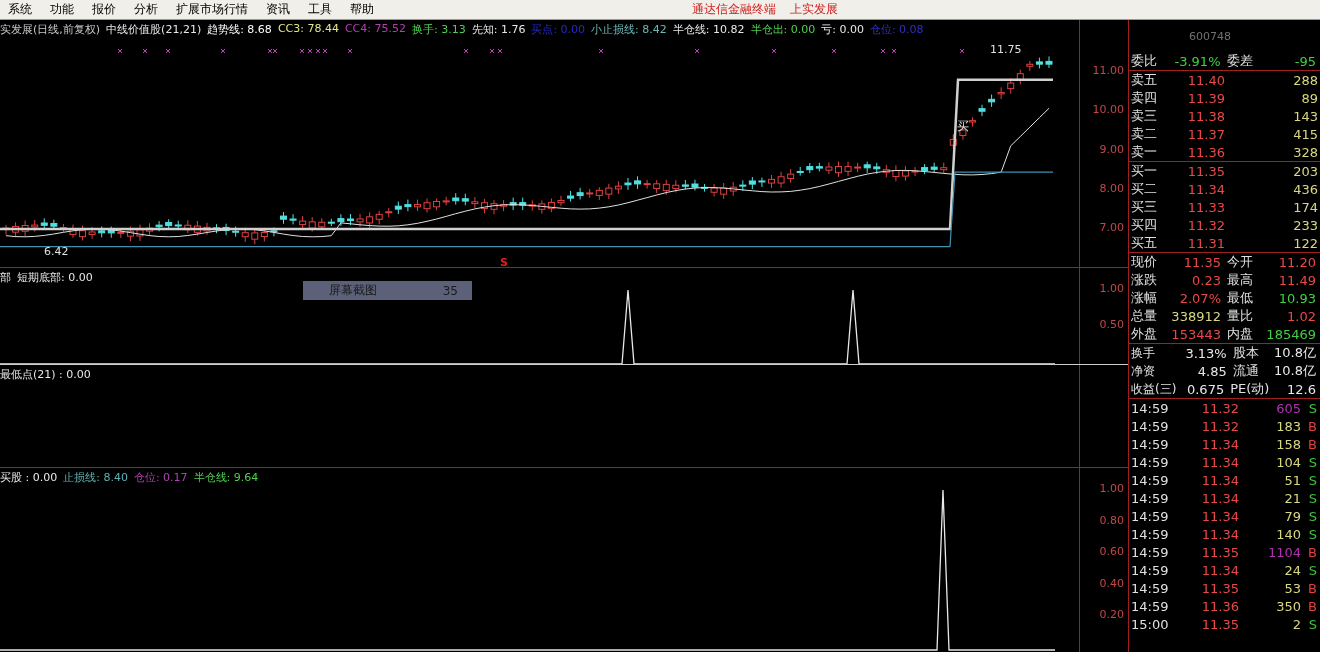 The image size is (1320, 652). I want to click on field-value: 11.49, so click(1297, 280).